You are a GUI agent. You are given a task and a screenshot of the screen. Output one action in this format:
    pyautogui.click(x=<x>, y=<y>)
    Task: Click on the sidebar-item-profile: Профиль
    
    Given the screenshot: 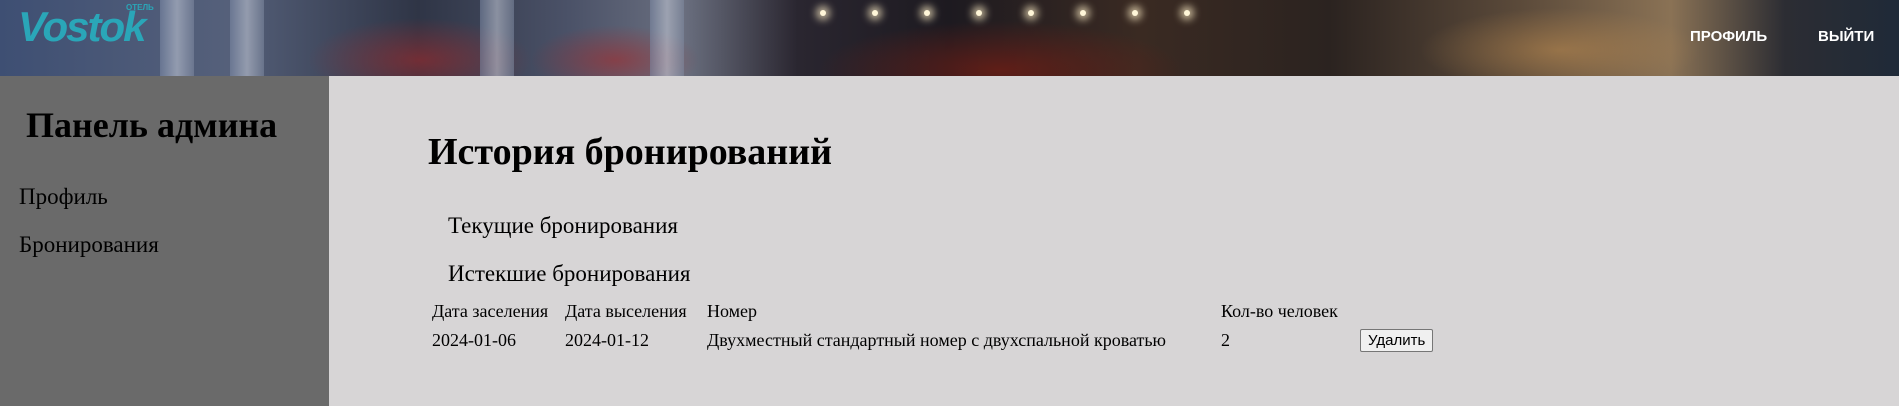 What is the action you would take?
    pyautogui.click(x=63, y=197)
    